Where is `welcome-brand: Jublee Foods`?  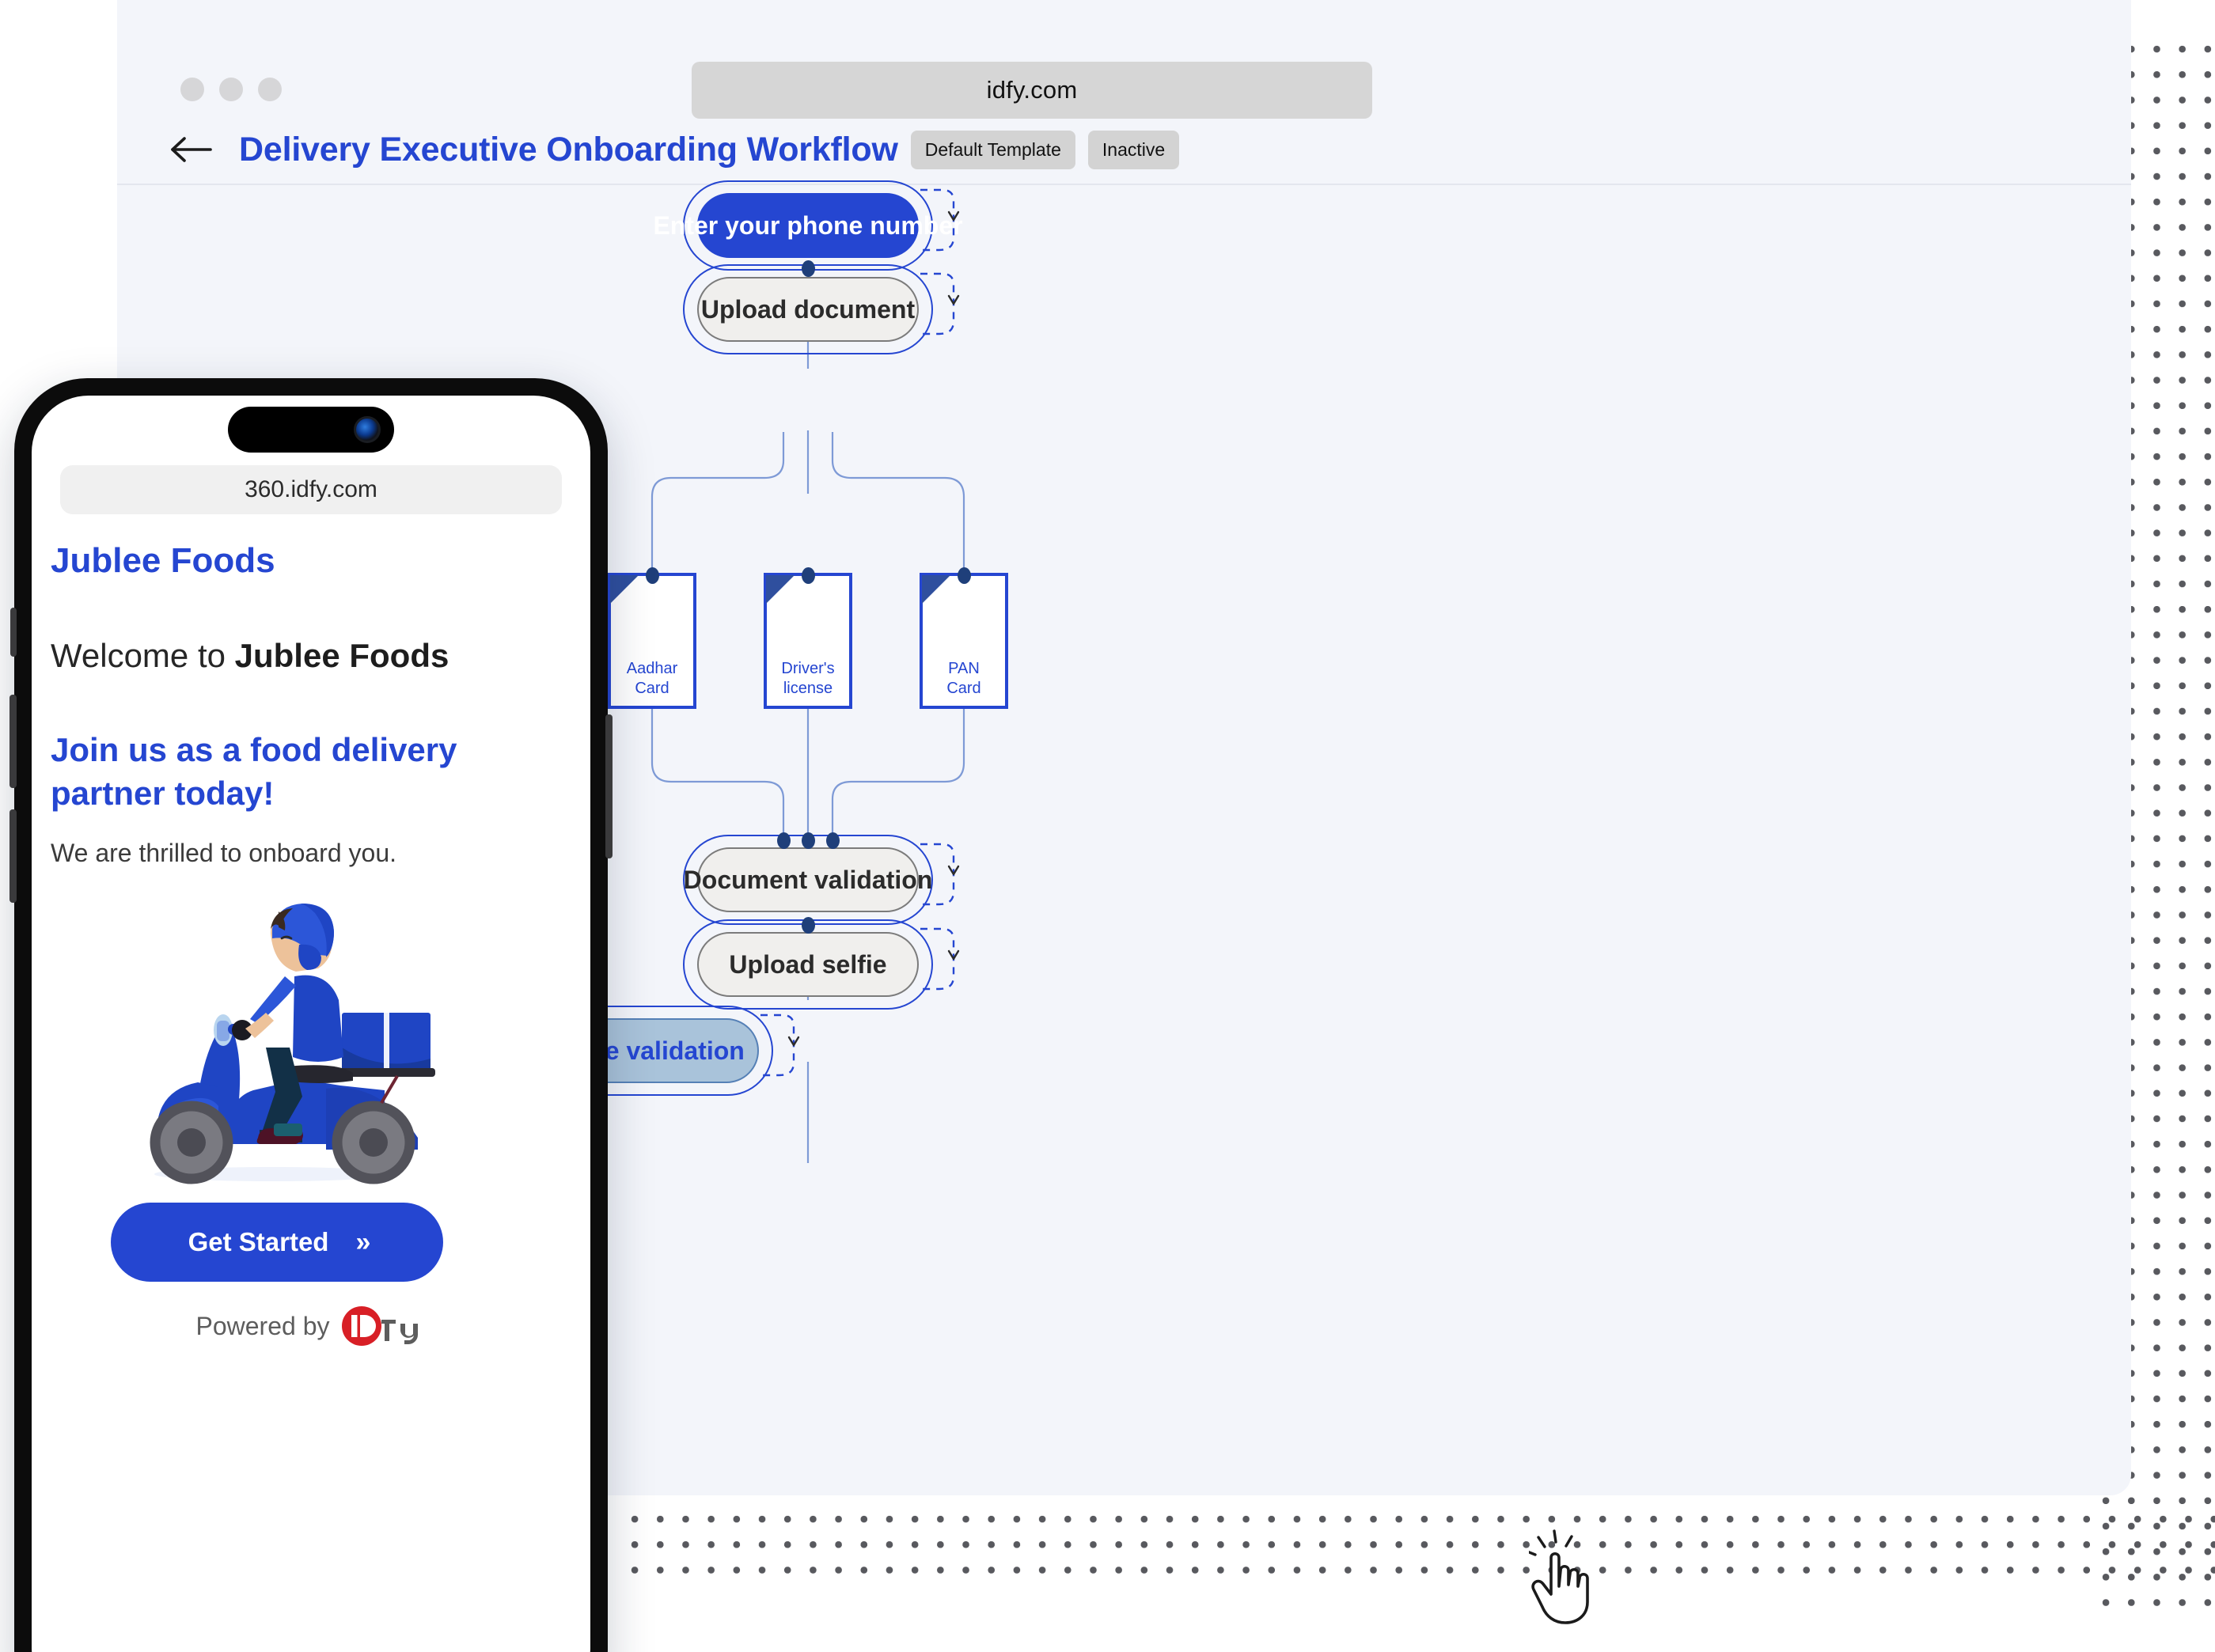 welcome-brand: Jublee Foods is located at coordinates (341, 656).